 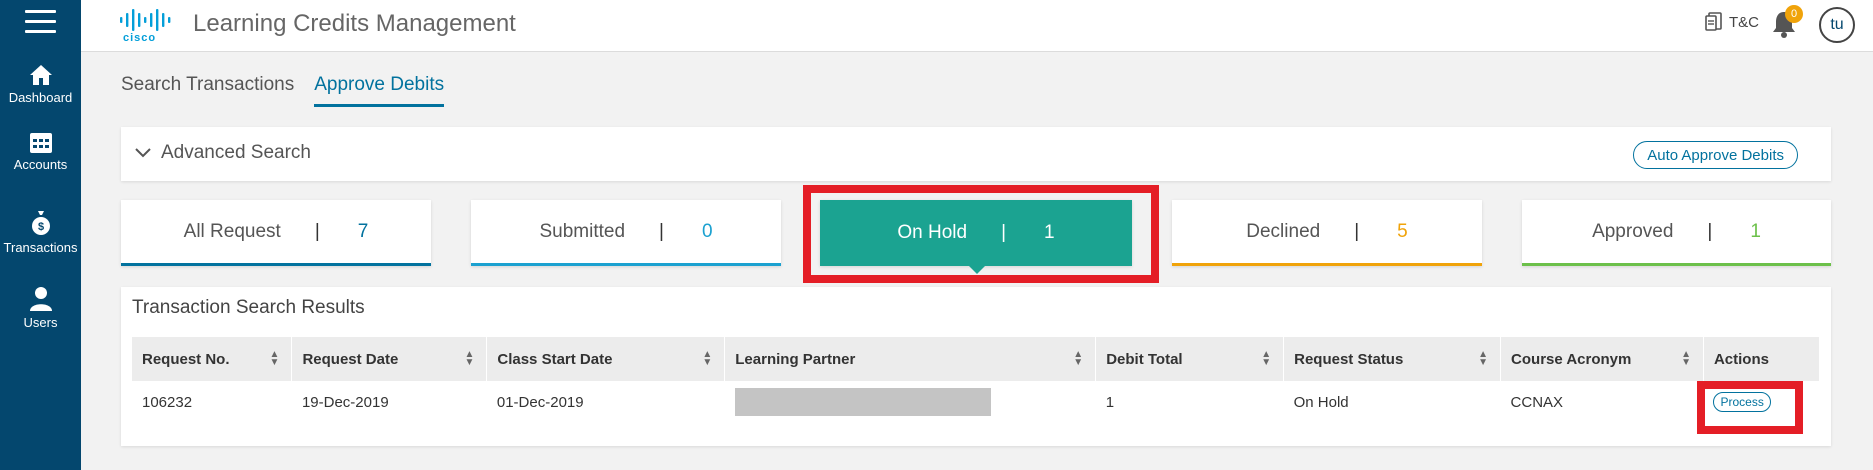 What do you see at coordinates (232, 231) in the screenshot?
I see `card-label: All Request` at bounding box center [232, 231].